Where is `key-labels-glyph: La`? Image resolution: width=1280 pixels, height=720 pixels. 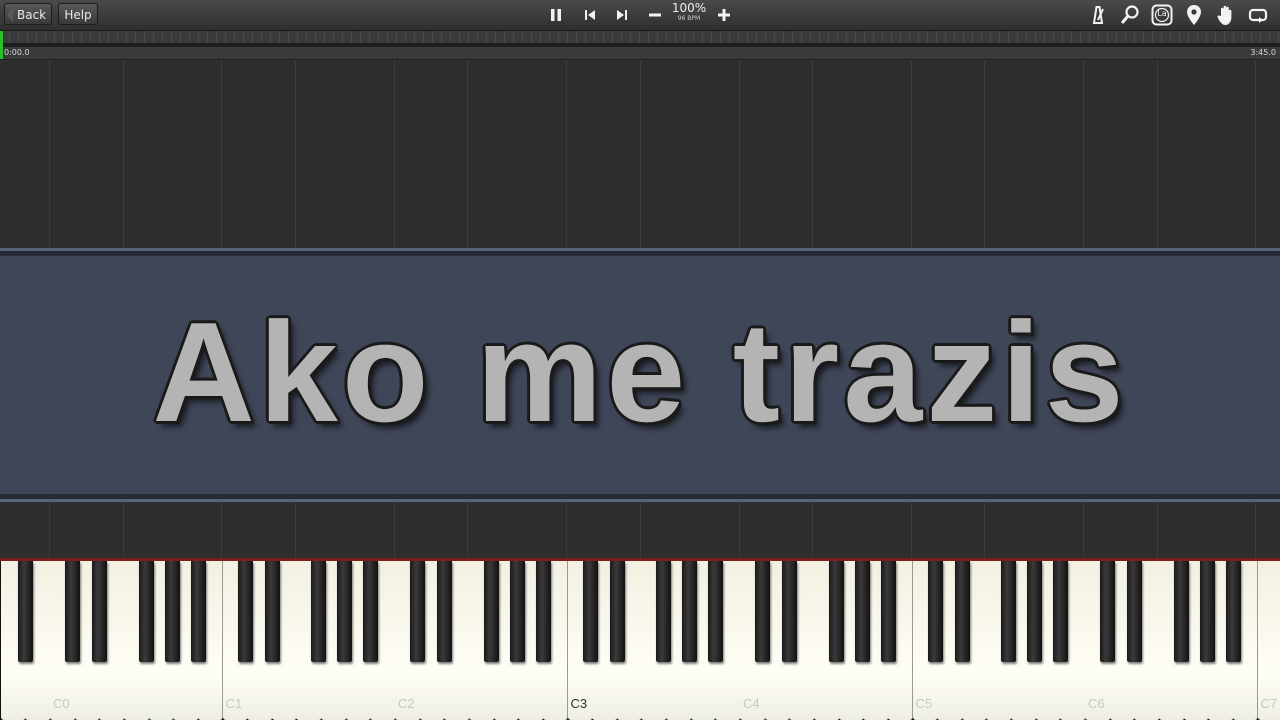 key-labels-glyph: La is located at coordinates (1162, 13).